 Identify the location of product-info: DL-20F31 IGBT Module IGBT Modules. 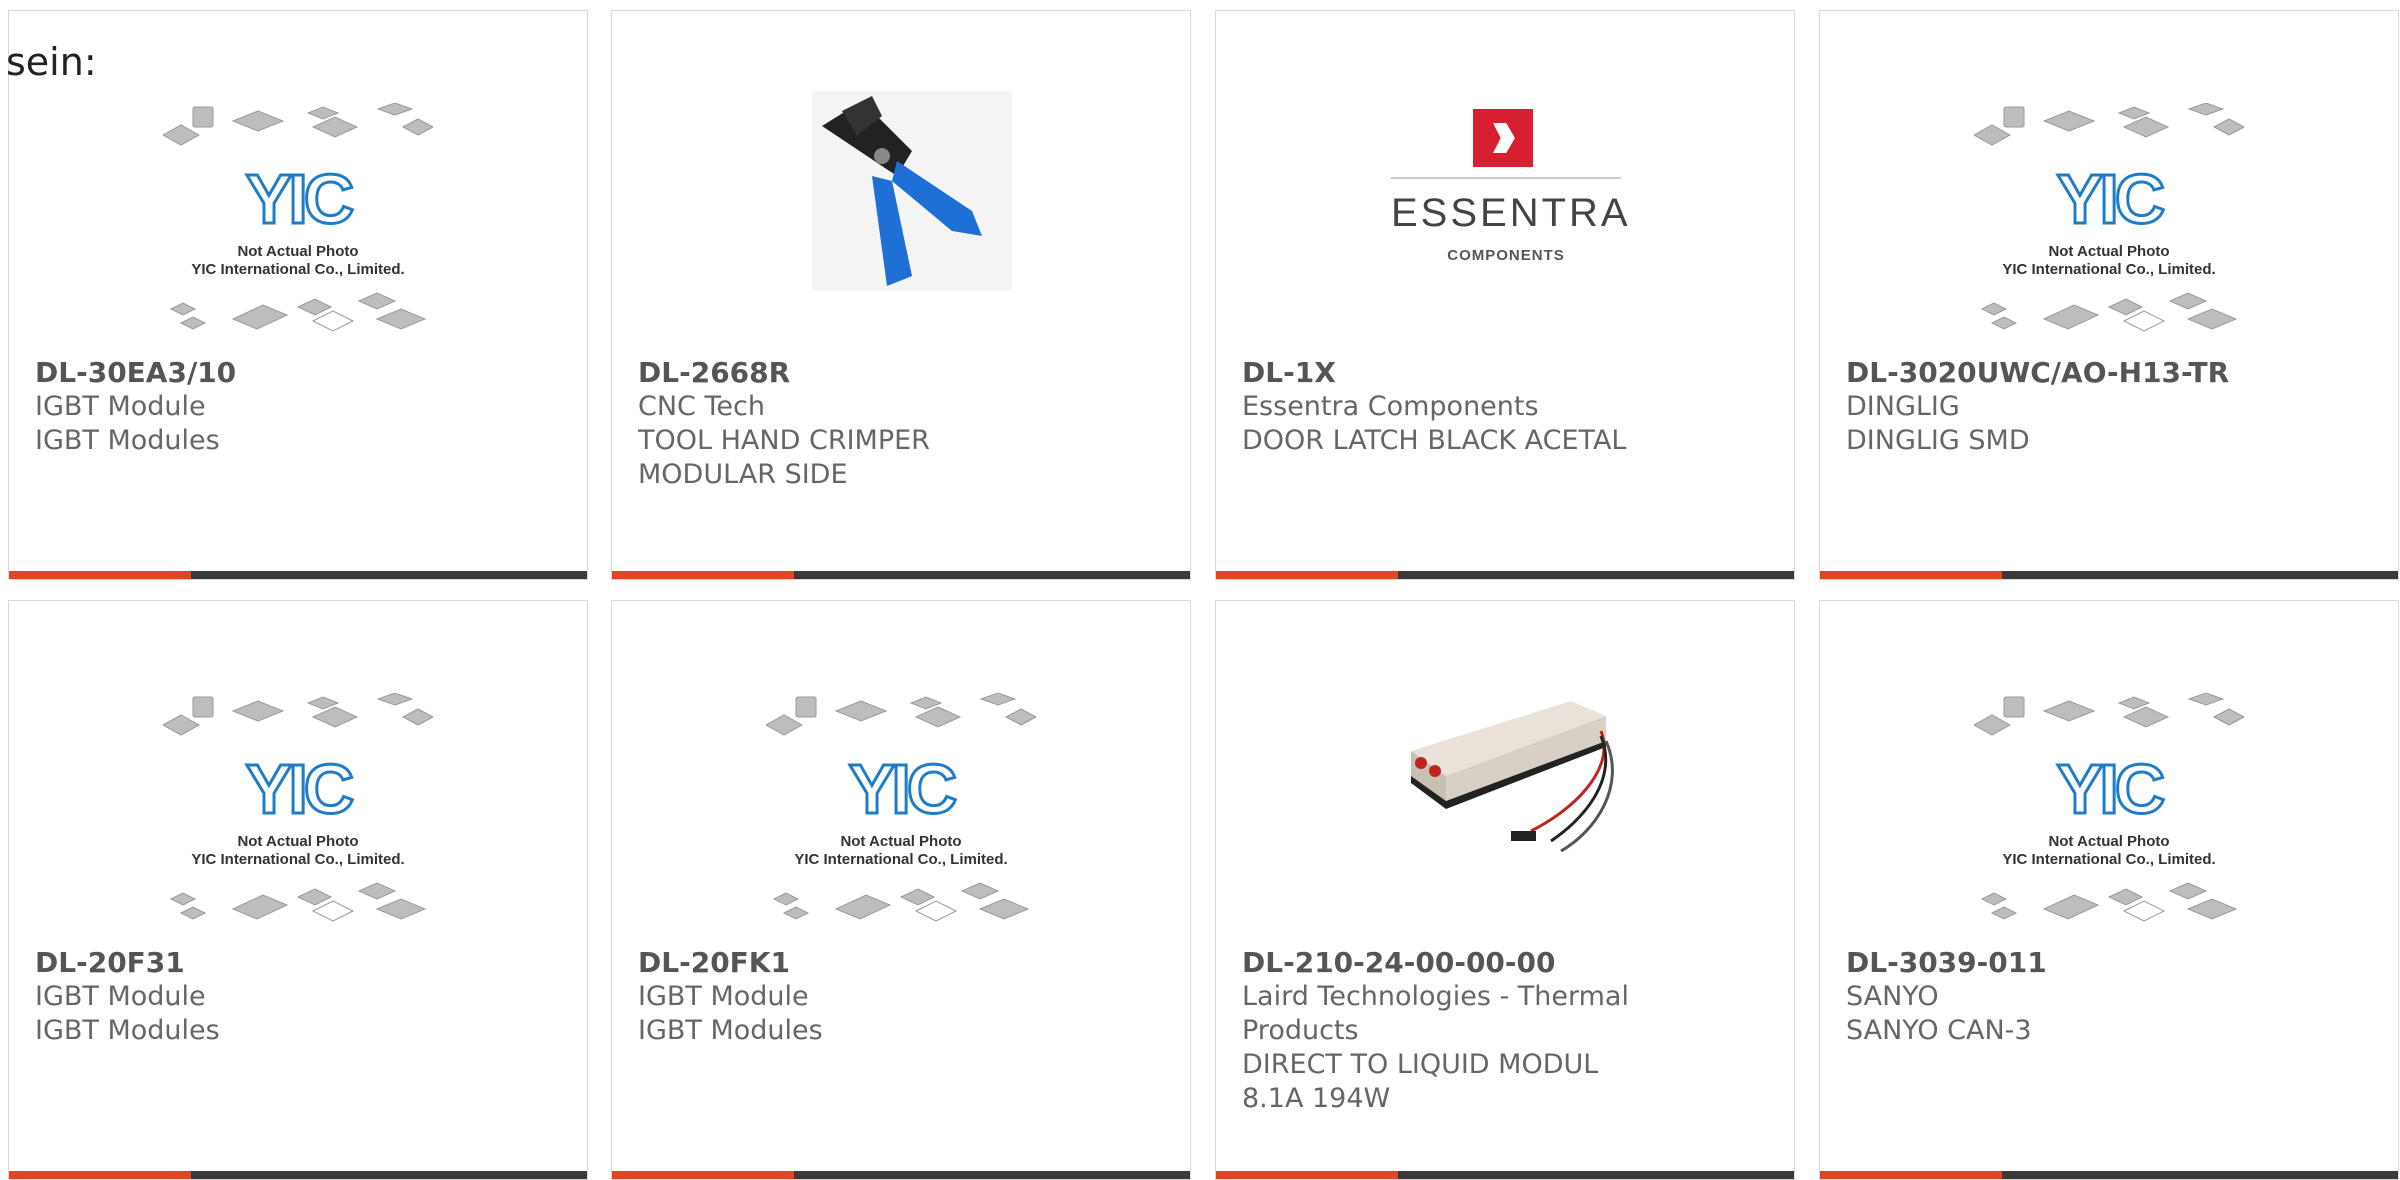
(245, 997).